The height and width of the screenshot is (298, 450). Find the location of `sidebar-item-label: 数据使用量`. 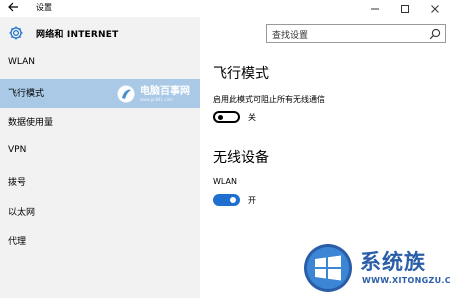

sidebar-item-label: 数据使用量 is located at coordinates (31, 123).